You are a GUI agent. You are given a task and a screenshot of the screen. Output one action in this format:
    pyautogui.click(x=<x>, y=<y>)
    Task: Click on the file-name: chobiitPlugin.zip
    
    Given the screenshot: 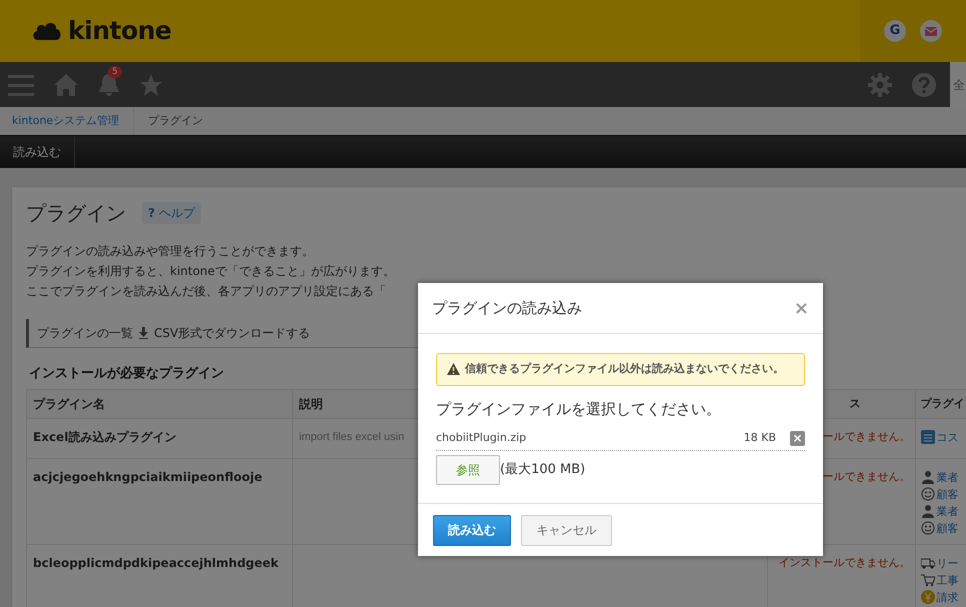 What is the action you would take?
    pyautogui.click(x=481, y=438)
    